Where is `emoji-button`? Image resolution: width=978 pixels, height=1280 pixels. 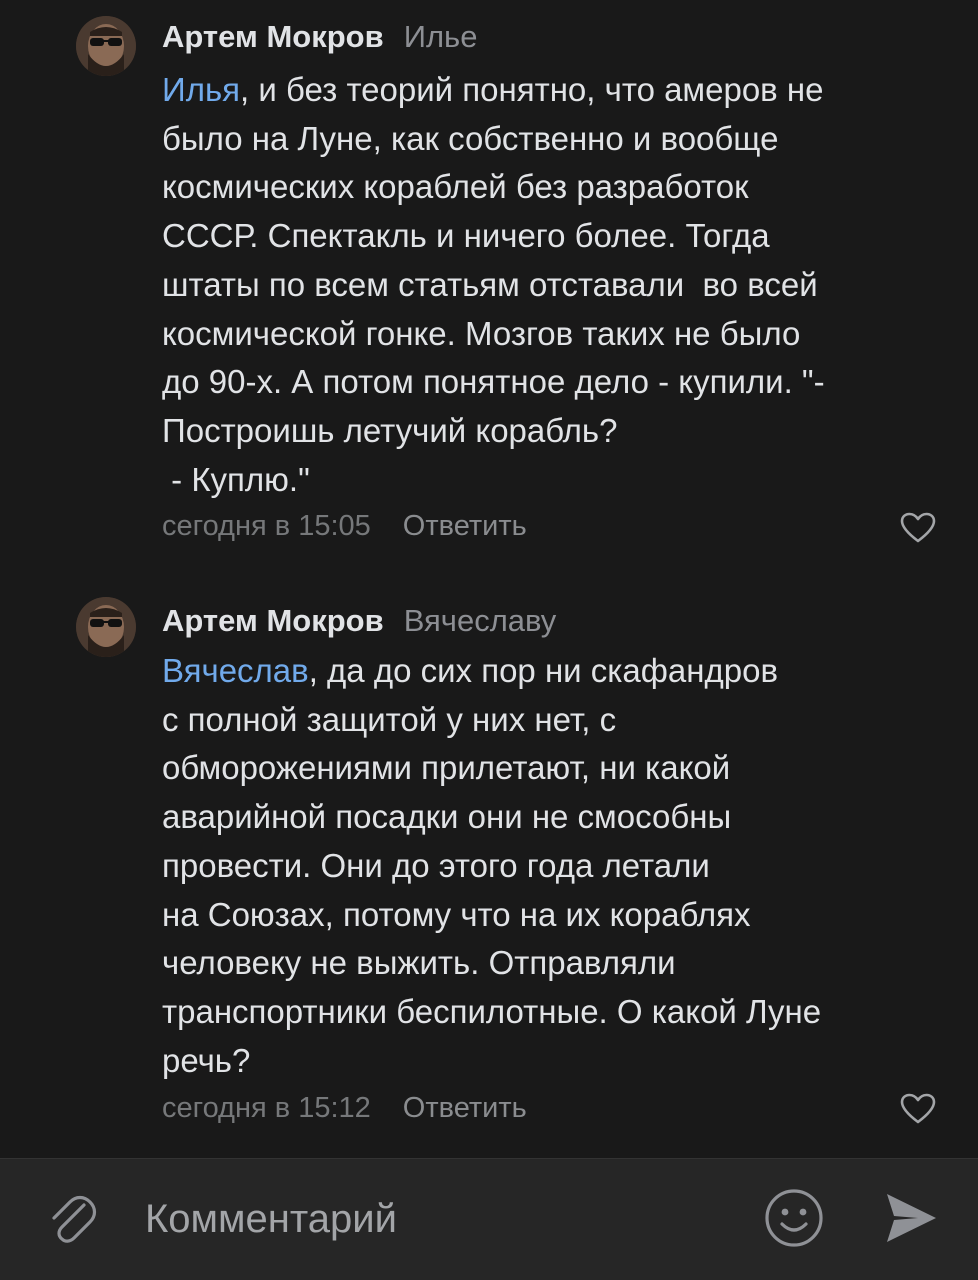
emoji-button is located at coordinates (794, 1218).